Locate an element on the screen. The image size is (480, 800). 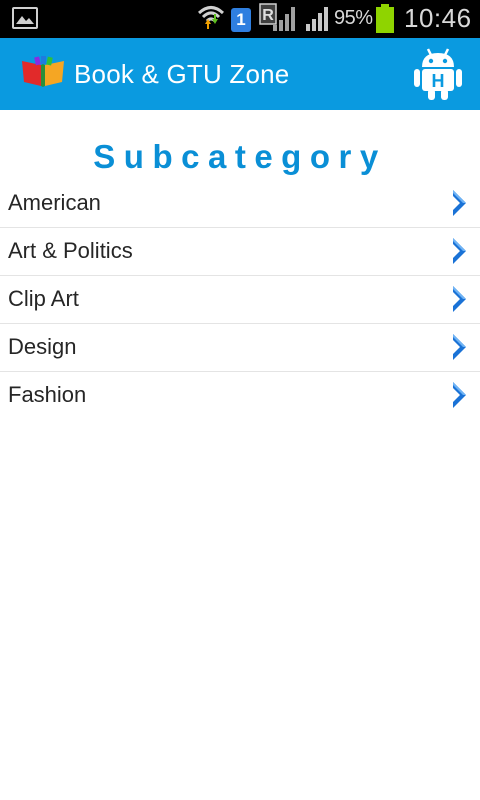
action-bar: Book & GTU Zone H is located at coordinates (240, 74).